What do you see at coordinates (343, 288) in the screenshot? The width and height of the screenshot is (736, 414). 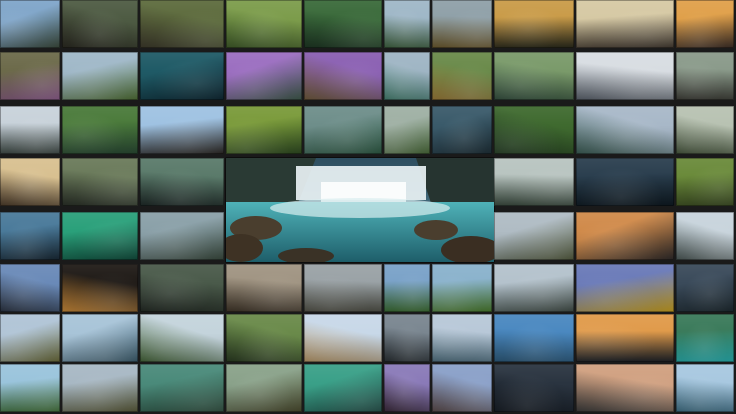 I see `tile-lone-tree` at bounding box center [343, 288].